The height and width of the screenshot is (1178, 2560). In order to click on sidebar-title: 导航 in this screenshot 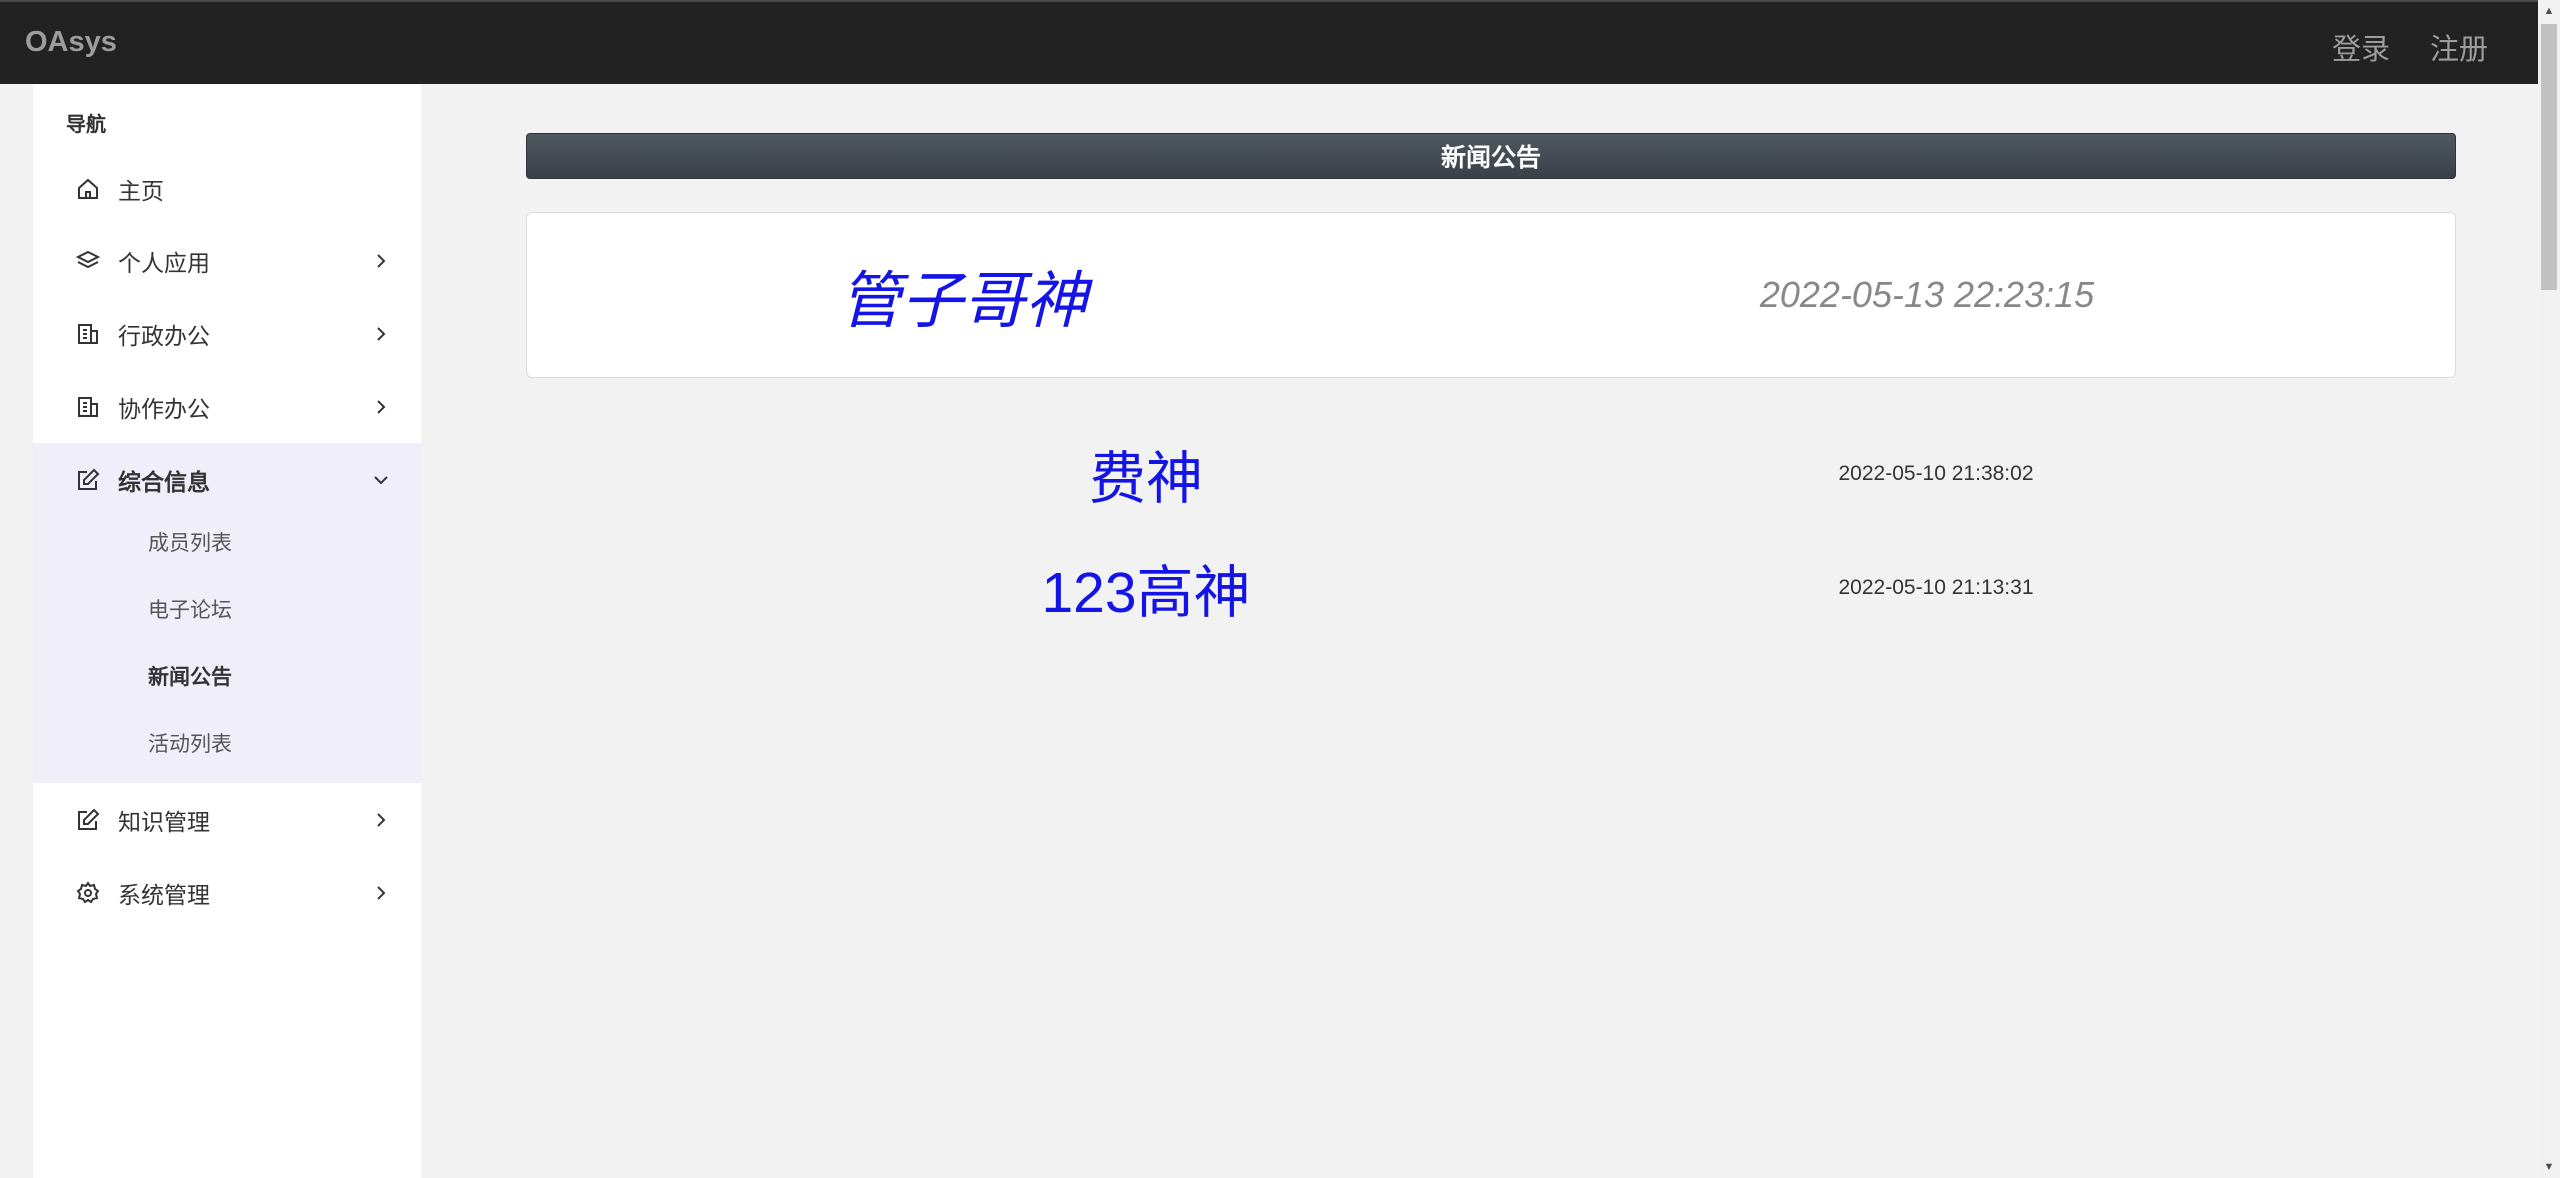, I will do `click(86, 125)`.